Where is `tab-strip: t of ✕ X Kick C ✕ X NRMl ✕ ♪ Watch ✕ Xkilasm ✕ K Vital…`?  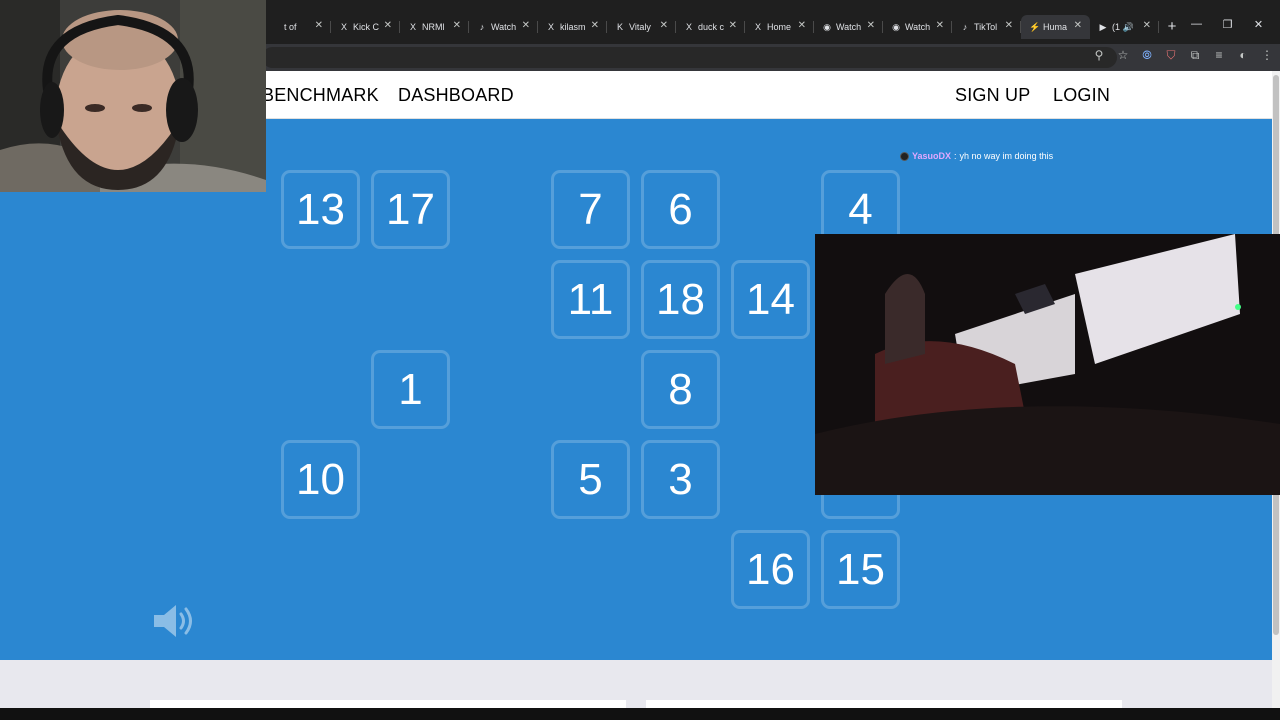 tab-strip: t of ✕ X Kick C ✕ X NRMl ✕ ♪ Watch ✕ Xkilasm ✕ K Vital… is located at coordinates (723, 27).